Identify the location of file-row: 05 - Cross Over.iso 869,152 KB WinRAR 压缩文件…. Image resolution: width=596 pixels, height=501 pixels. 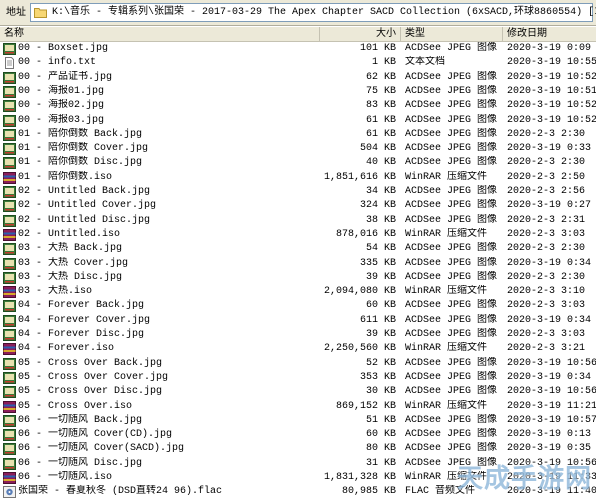
(298, 407).